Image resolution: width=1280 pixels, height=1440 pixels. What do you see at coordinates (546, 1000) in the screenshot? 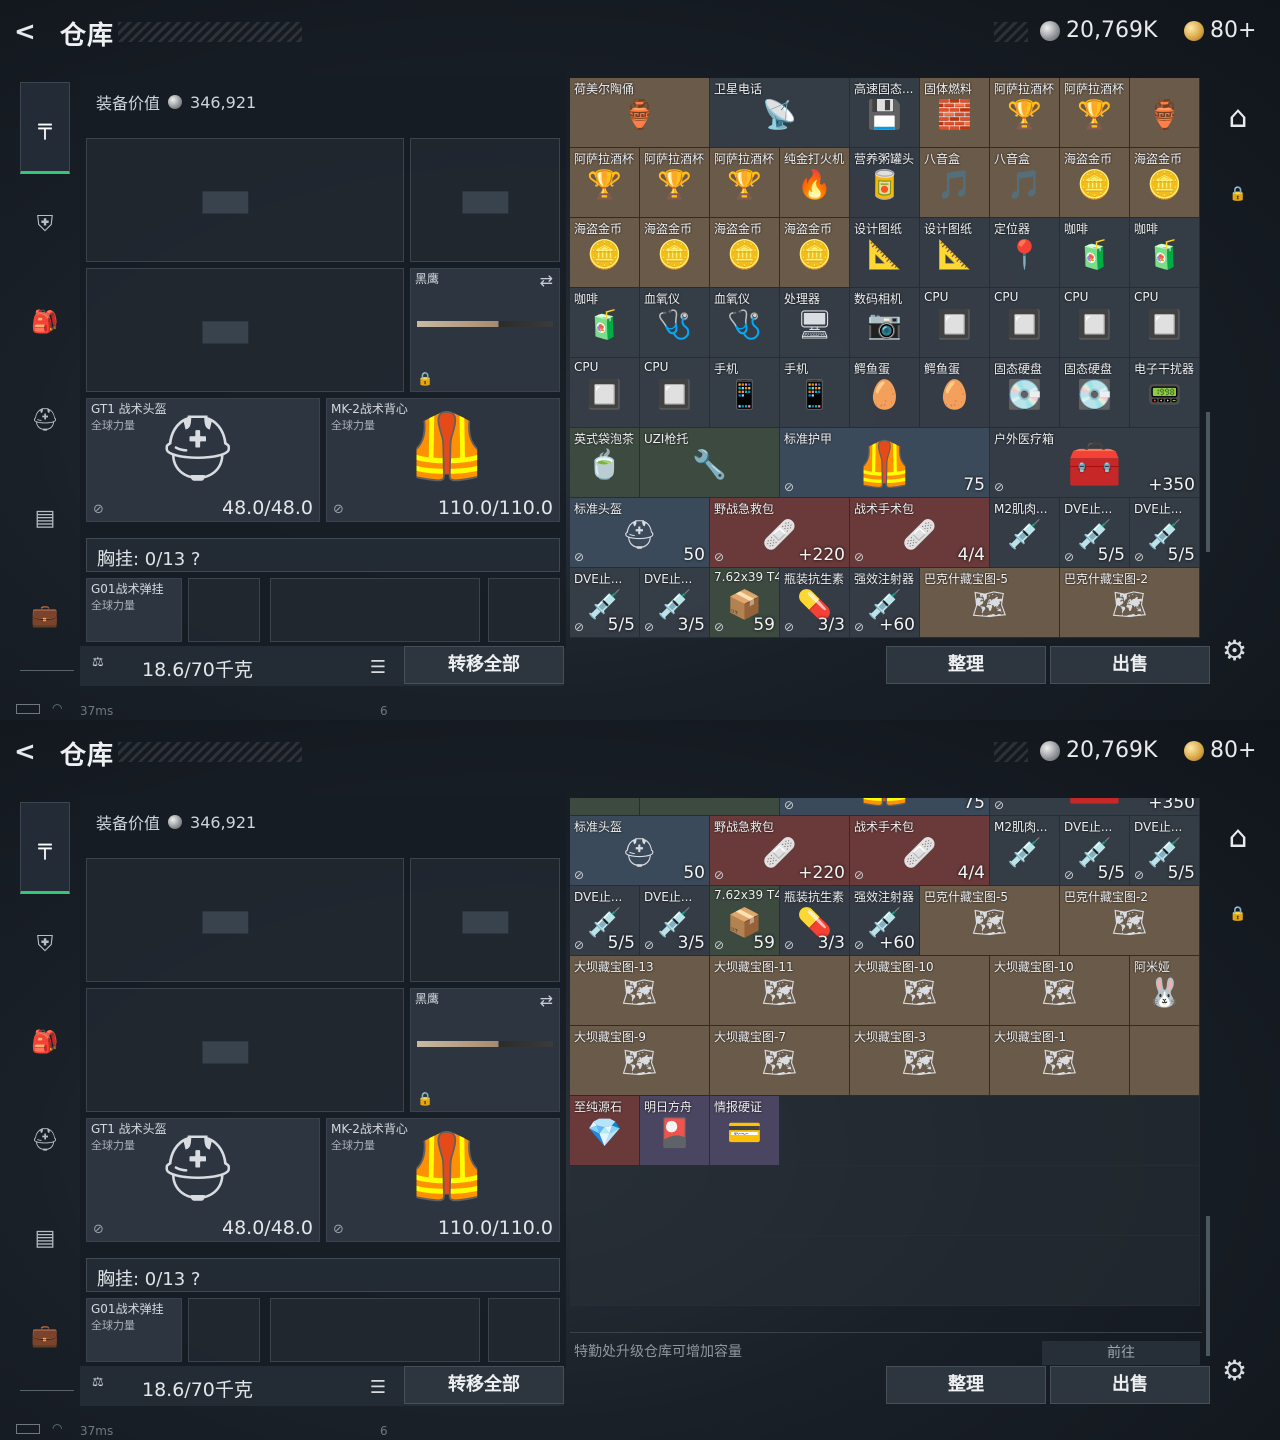
I see `swap-icon: ⇄` at bounding box center [546, 1000].